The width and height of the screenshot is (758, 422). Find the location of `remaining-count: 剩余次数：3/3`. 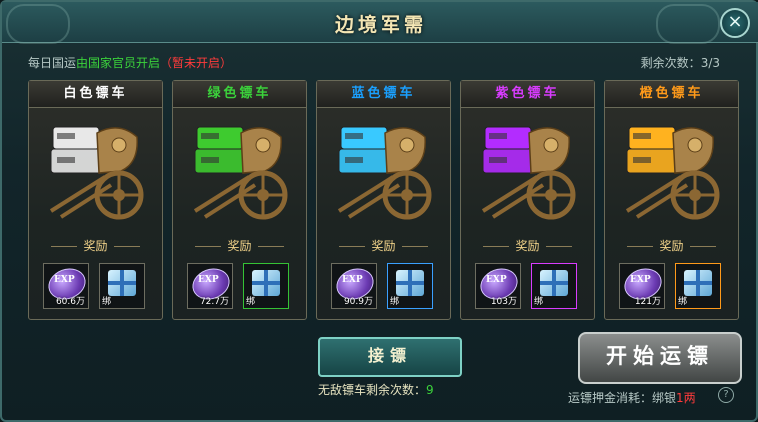

remaining-count: 剩余次数：3/3 is located at coordinates (680, 62).